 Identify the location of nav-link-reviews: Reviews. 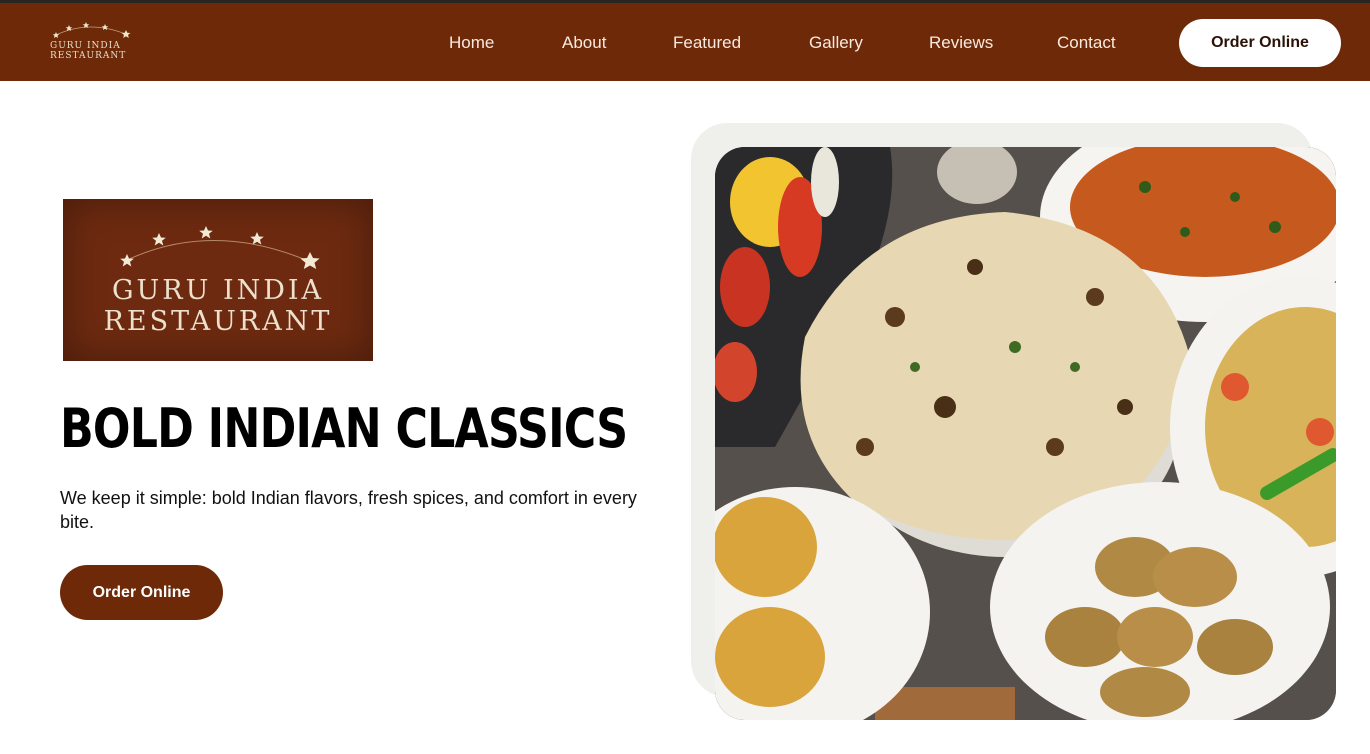
(961, 43).